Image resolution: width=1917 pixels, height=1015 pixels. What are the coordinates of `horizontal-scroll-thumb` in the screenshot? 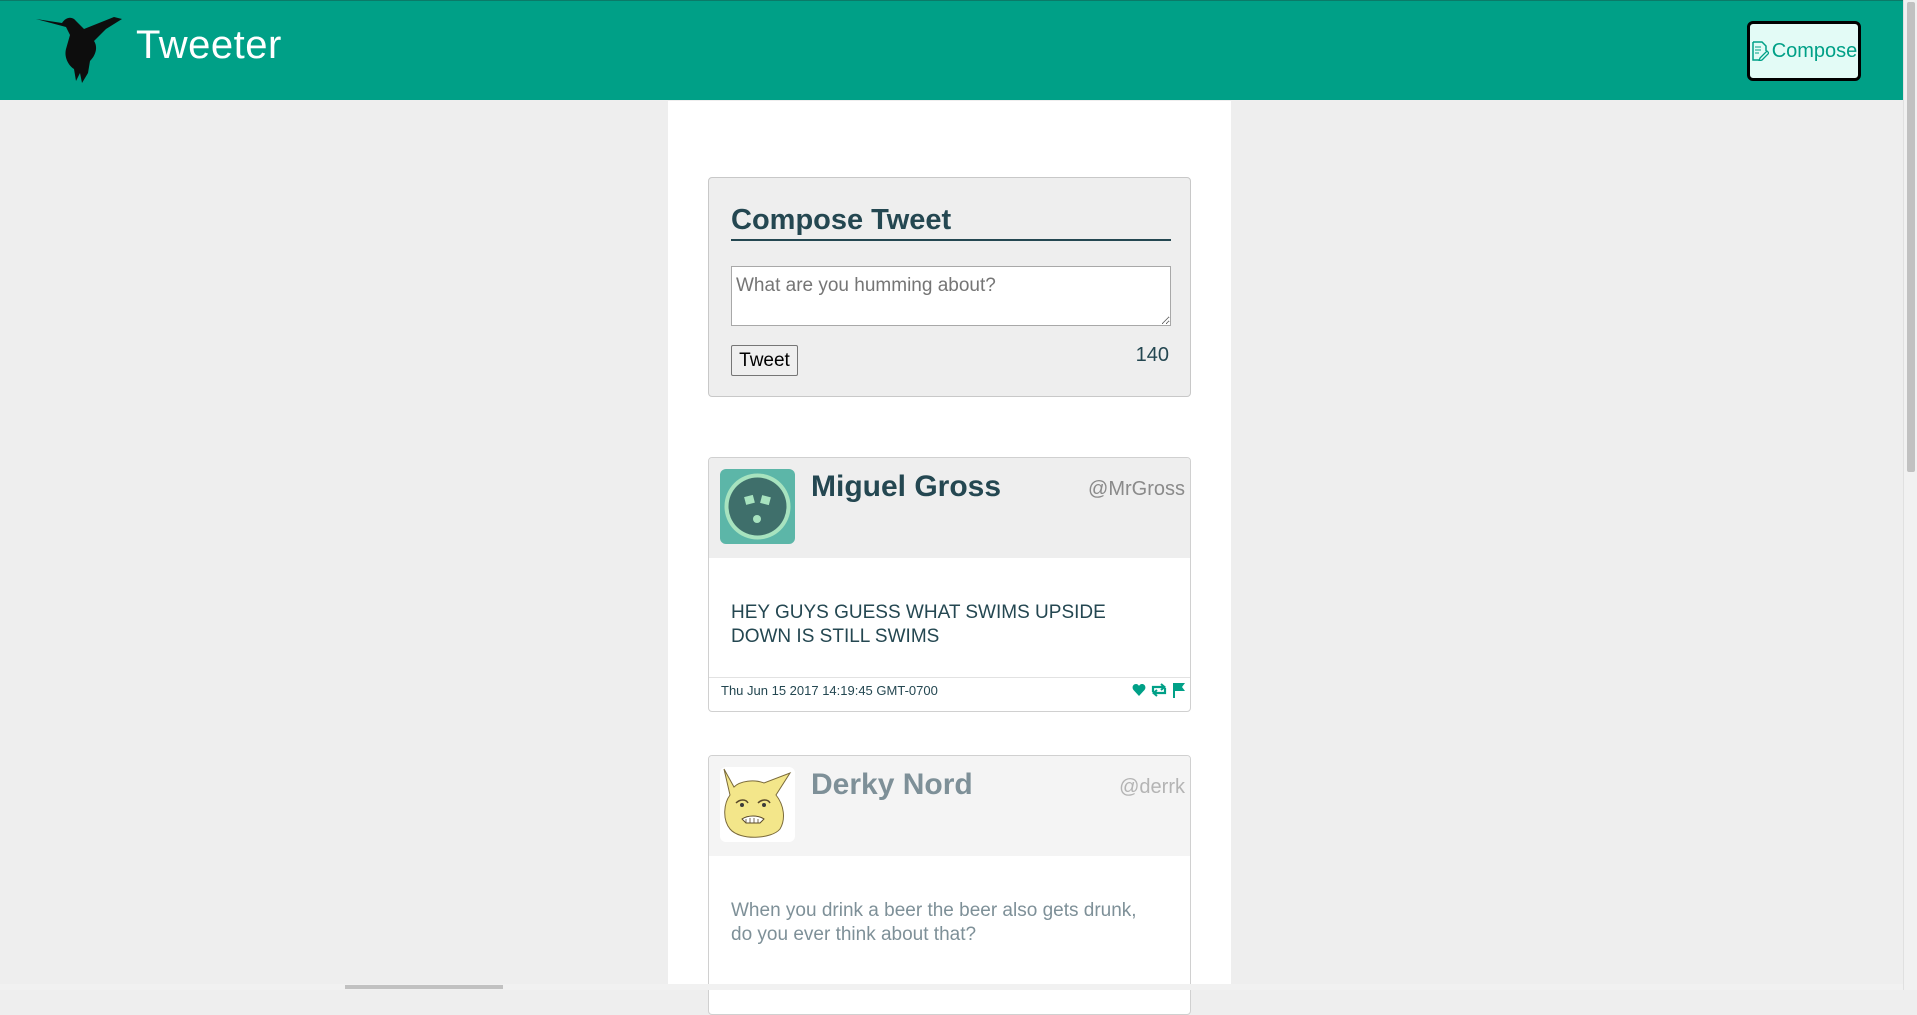 It's located at (424, 987).